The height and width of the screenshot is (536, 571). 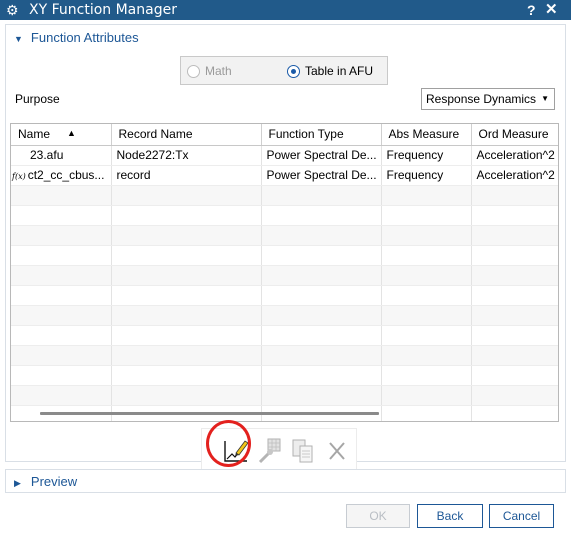 What do you see at coordinates (37, 99) in the screenshot?
I see `purpose-label: Purpose` at bounding box center [37, 99].